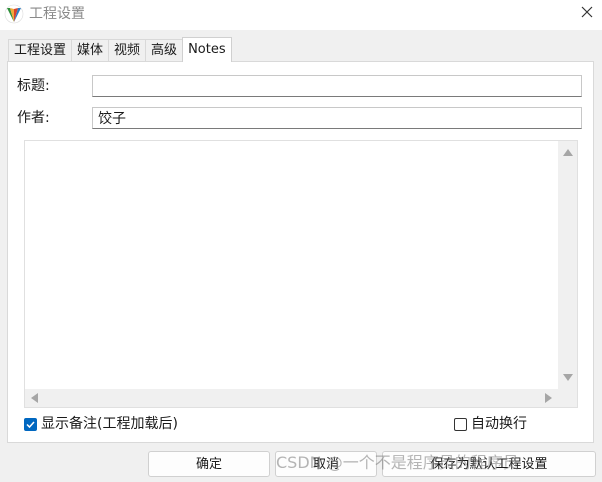  I want to click on save-default-button: 保存为默认工程设置, so click(489, 464).